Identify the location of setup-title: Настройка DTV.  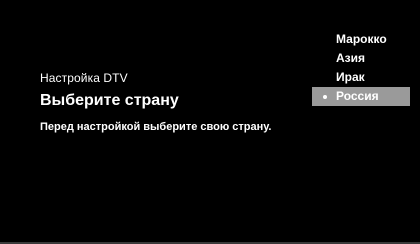
(84, 78).